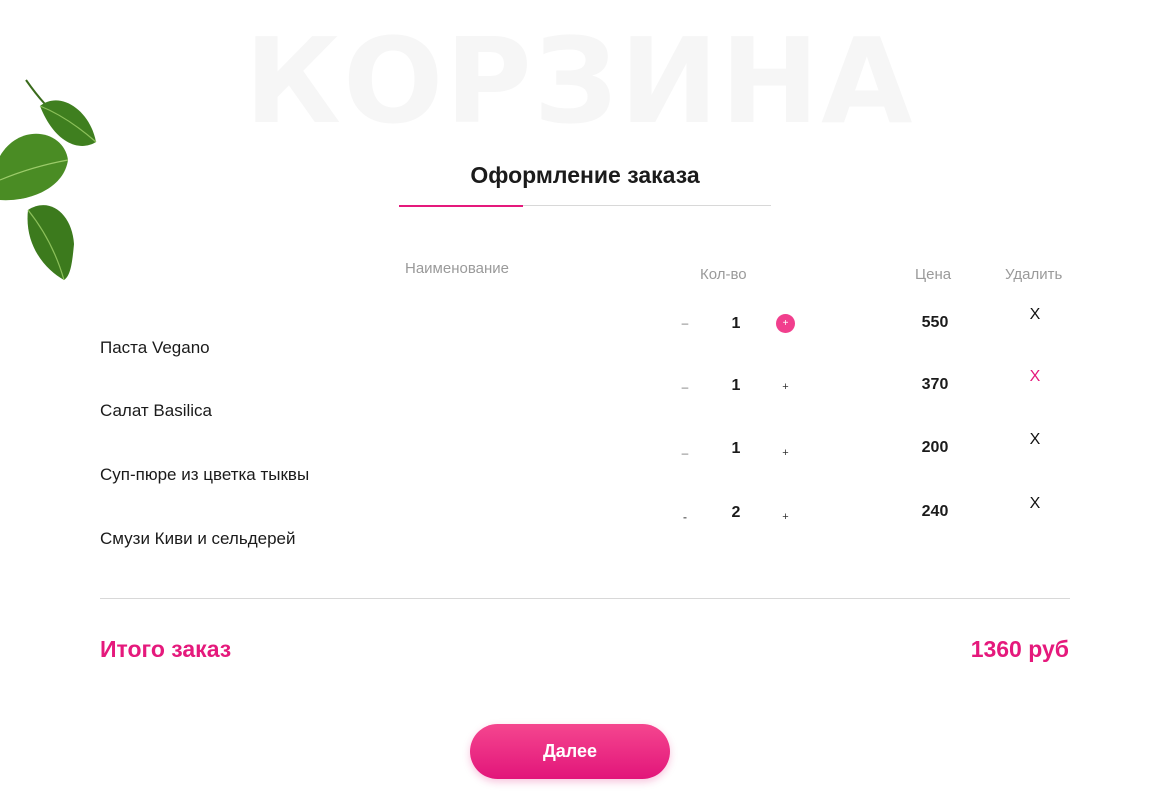 The image size is (1169, 802). I want to click on item-name: Салат Basilica, so click(156, 410).